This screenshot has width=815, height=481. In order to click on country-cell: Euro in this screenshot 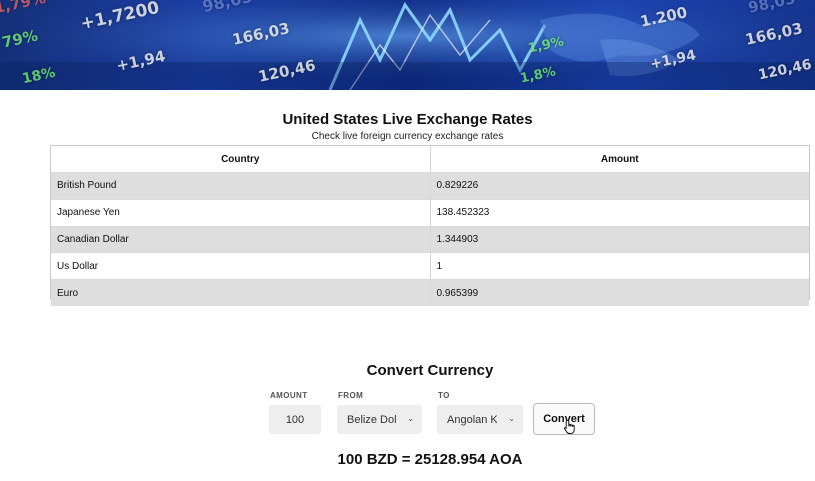, I will do `click(241, 292)`.